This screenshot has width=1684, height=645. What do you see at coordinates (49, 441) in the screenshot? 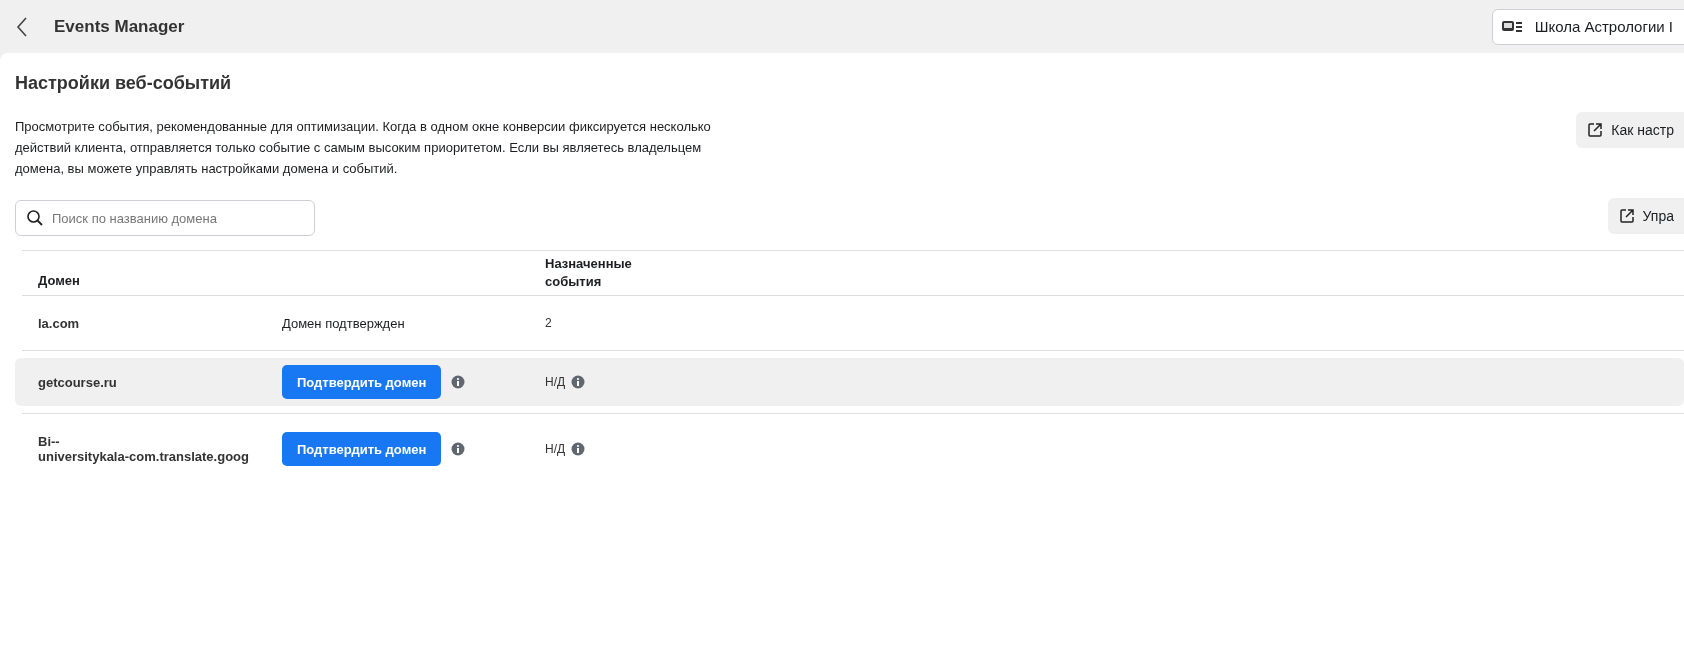
I see `domain-name: Bi--` at bounding box center [49, 441].